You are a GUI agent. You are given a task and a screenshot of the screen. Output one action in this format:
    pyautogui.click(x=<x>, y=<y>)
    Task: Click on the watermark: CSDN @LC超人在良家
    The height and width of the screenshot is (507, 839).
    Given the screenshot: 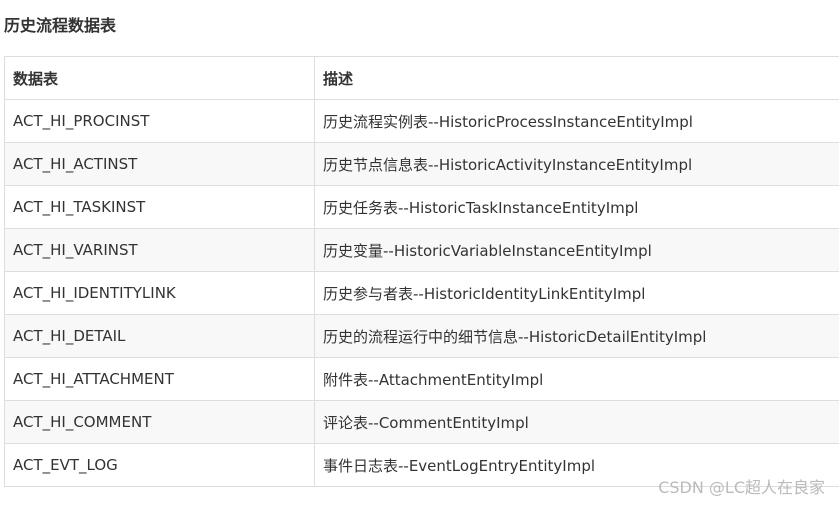 What is the action you would take?
    pyautogui.click(x=741, y=487)
    